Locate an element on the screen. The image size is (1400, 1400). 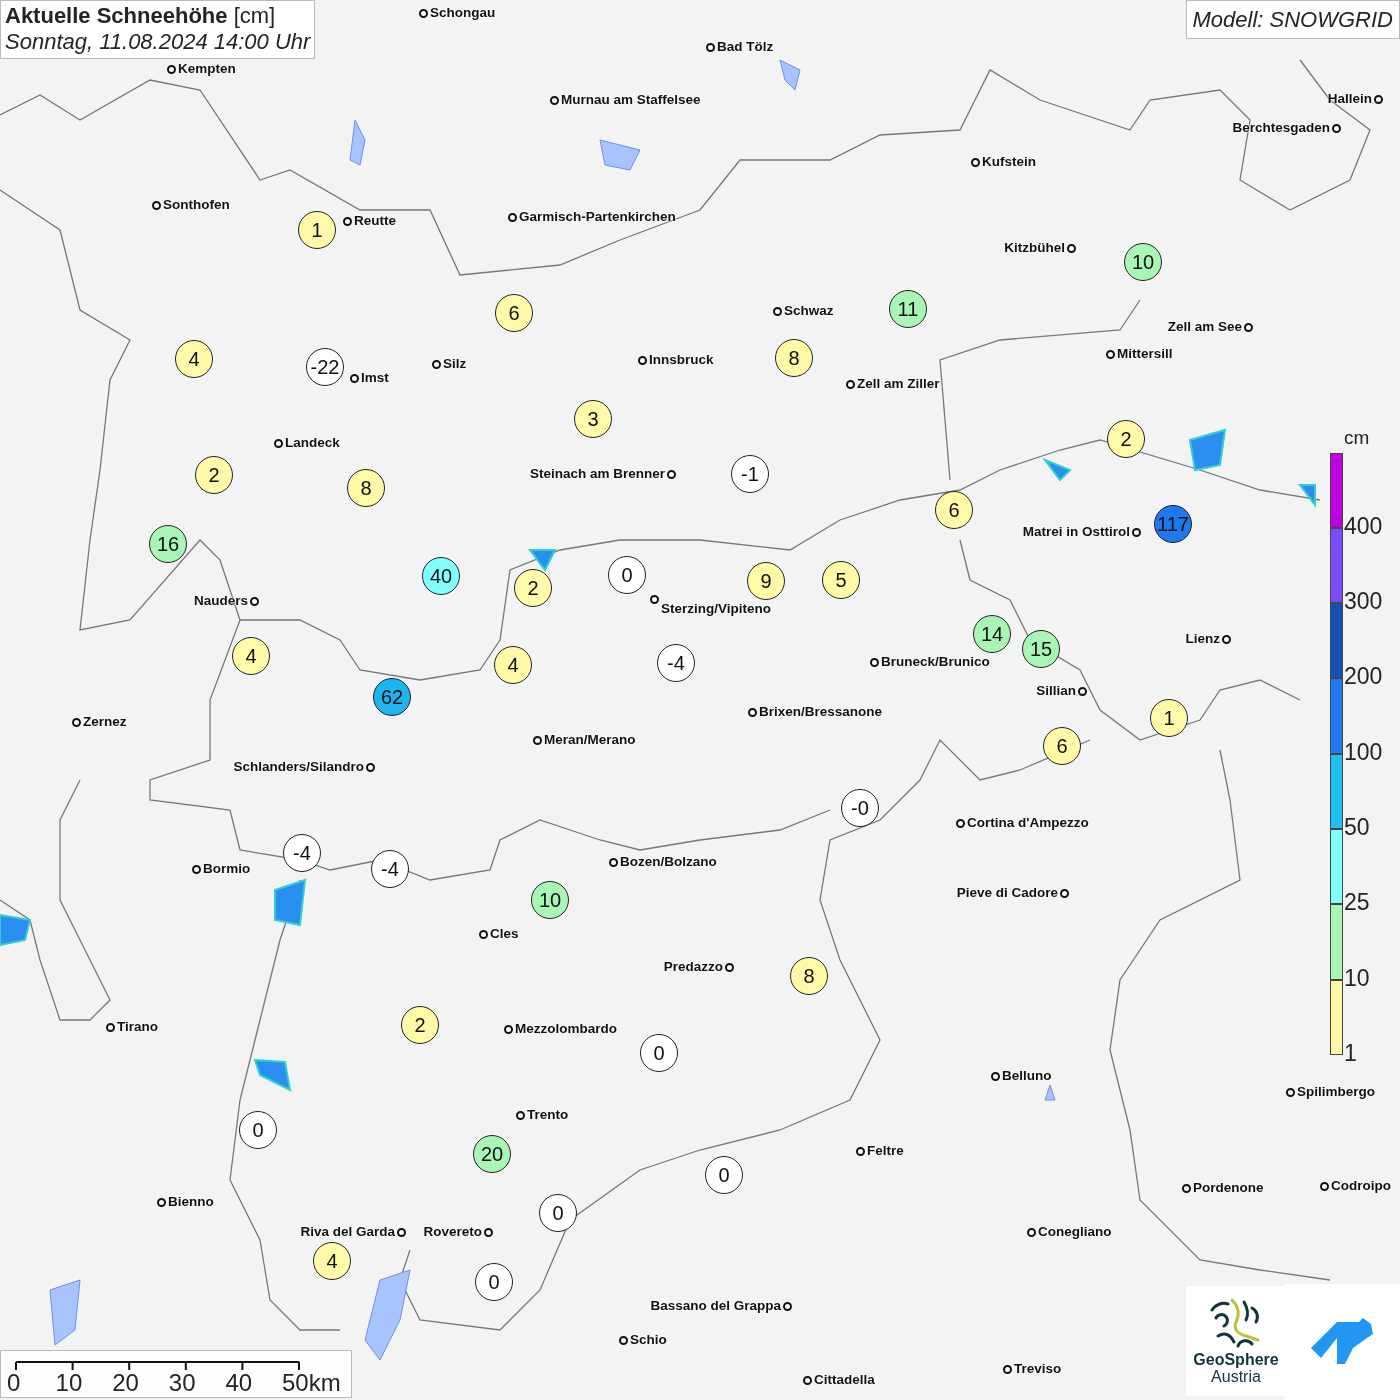
city-label: Lienz is located at coordinates (1202, 638).